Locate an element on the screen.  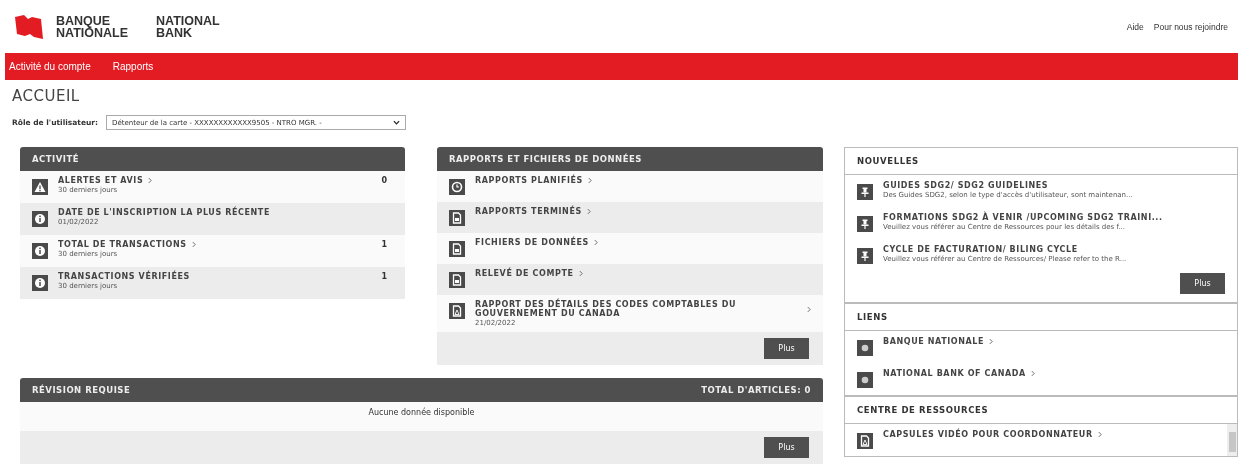
item-title: DATE DE L'INSCRIPTION LA PLUS RÉCENTE is located at coordinates (164, 212).